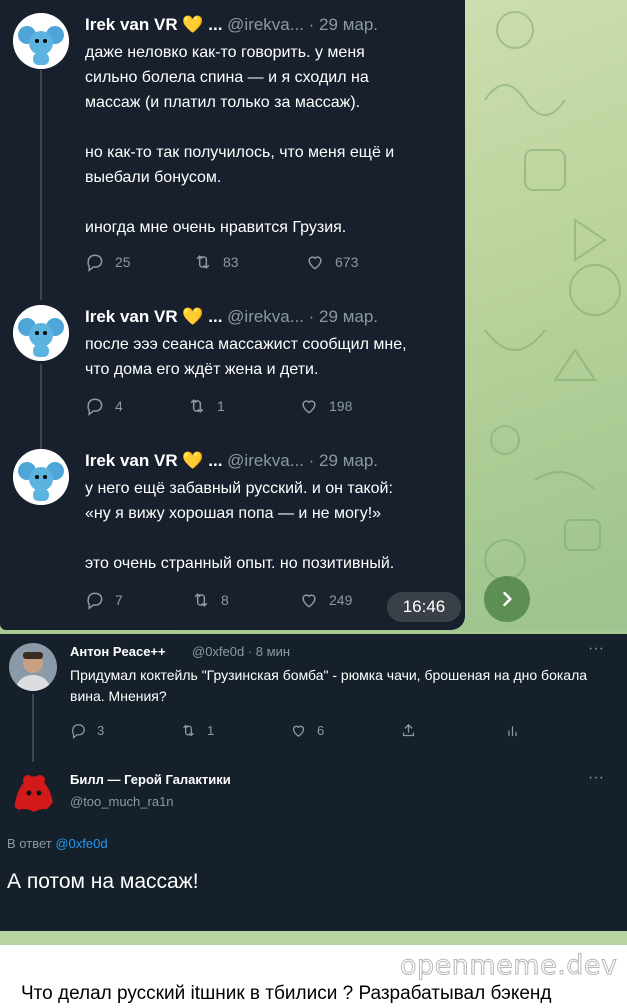 This screenshot has height=1008, width=627. I want to click on retweet-count: 83, so click(231, 262).